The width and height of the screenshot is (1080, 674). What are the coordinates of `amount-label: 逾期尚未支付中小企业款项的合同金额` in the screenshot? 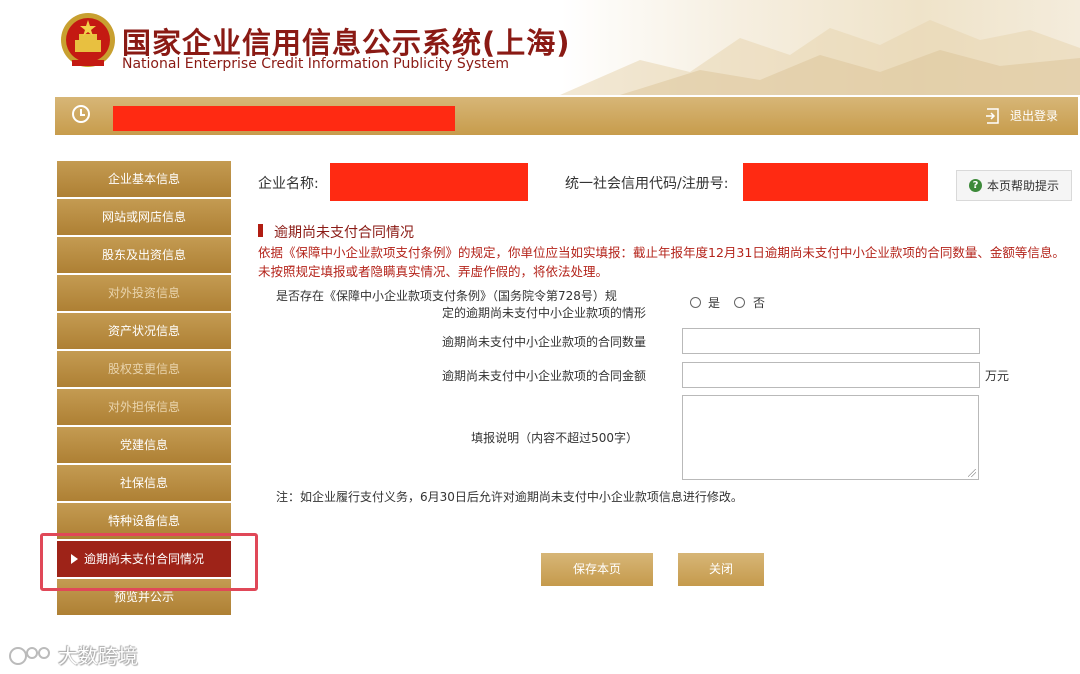 It's located at (543, 376).